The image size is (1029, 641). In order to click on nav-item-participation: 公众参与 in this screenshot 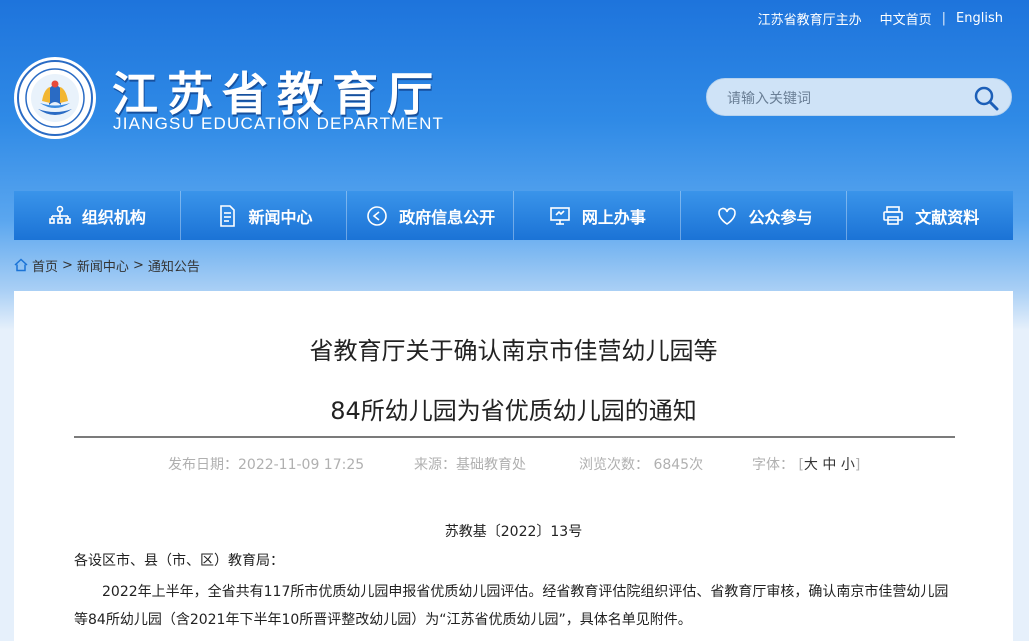, I will do `click(764, 215)`.